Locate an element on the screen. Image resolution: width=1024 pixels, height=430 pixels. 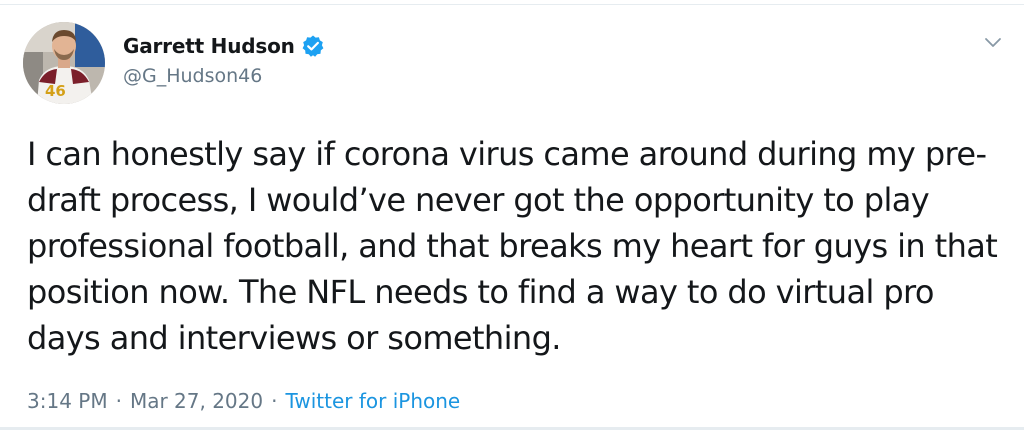
tweet-time: 3:14 PM is located at coordinates (67, 401).